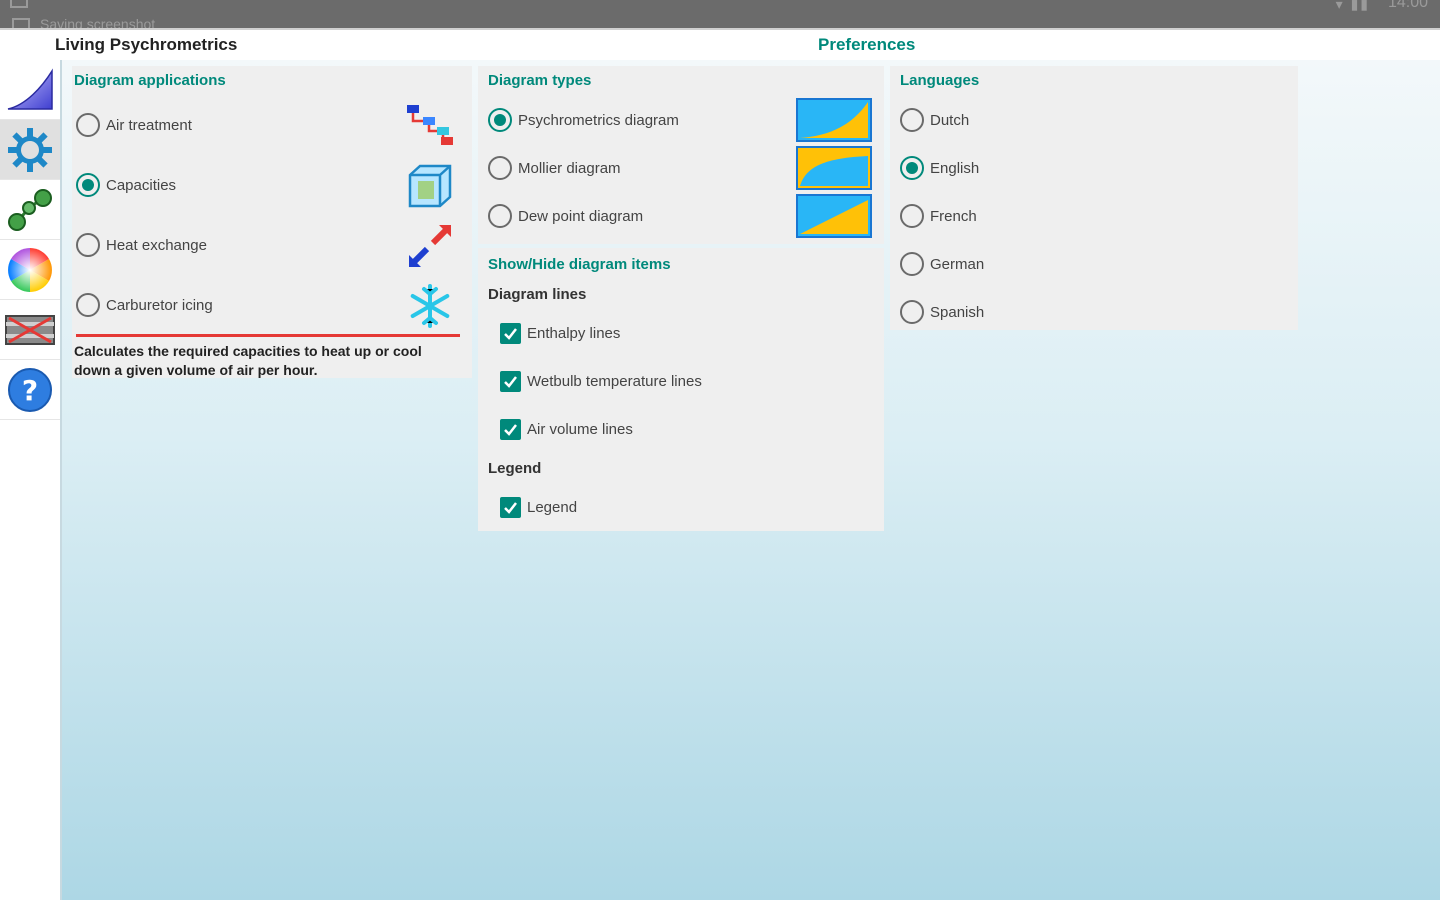 The height and width of the screenshot is (900, 1440). I want to click on diagram-lines-title: Diagram lines, so click(537, 294).